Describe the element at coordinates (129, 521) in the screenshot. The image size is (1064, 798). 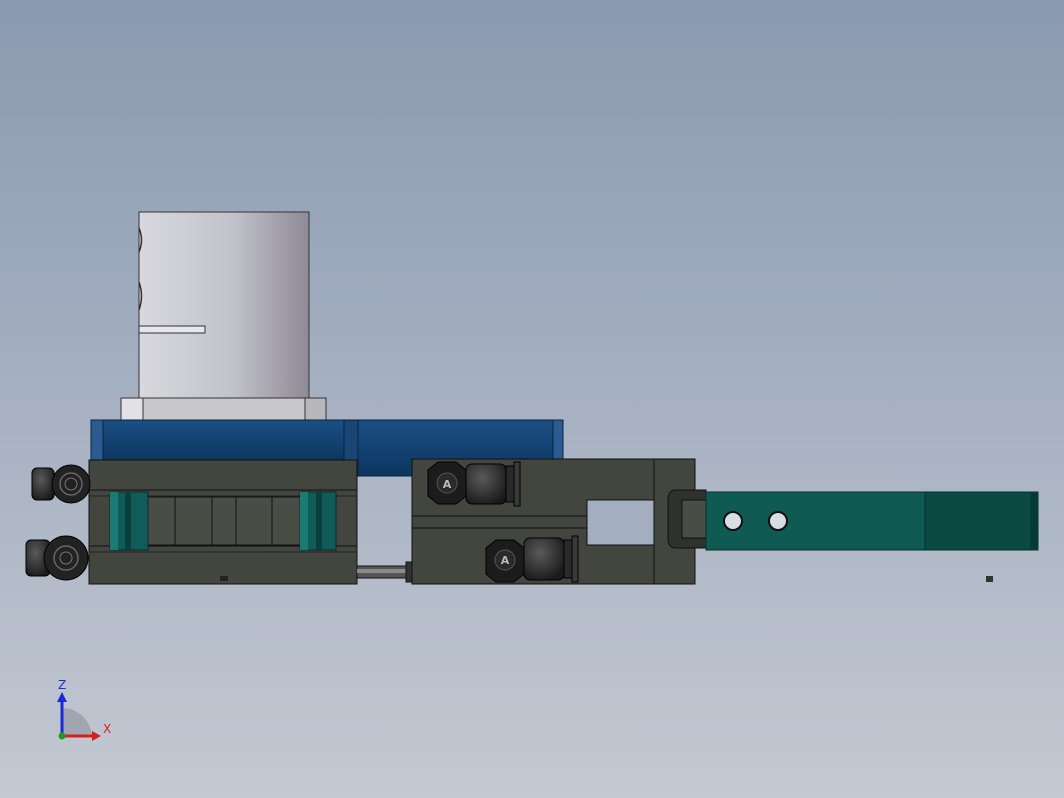
I see `slide-block-left` at that location.